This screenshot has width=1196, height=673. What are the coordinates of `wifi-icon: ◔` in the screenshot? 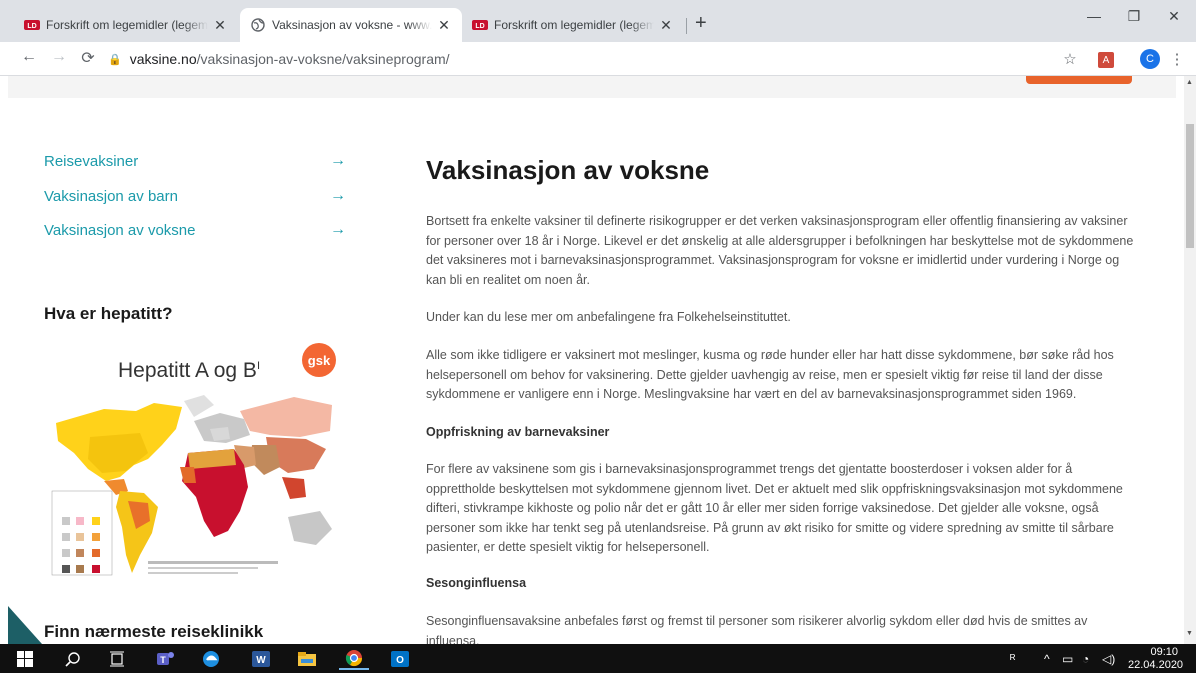 It's located at (1085, 659).